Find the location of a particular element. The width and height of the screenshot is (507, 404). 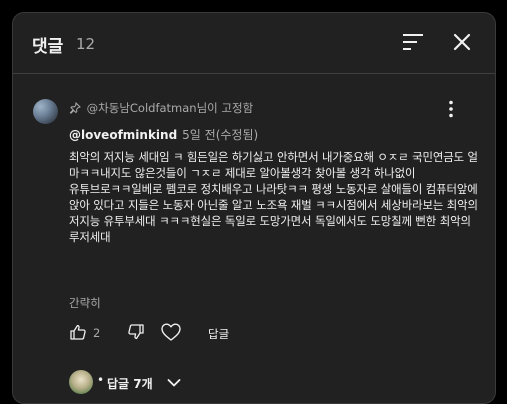

read-less-link: 간략히 is located at coordinates (85, 303).